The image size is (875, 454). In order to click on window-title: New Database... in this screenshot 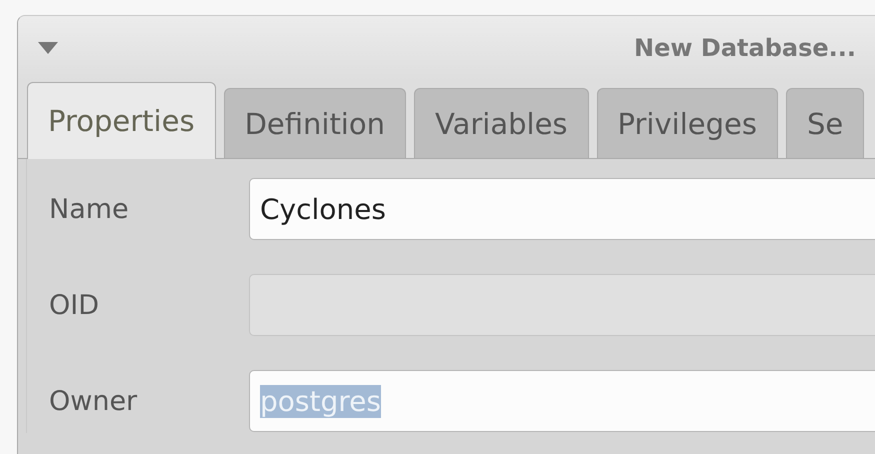, I will do `click(745, 48)`.